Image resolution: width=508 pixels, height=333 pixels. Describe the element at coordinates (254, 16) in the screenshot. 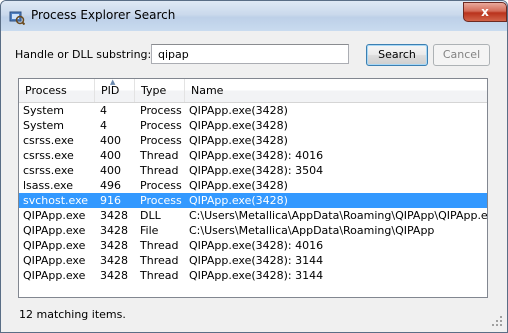

I see `title-bar: Process Explorer Search x` at that location.